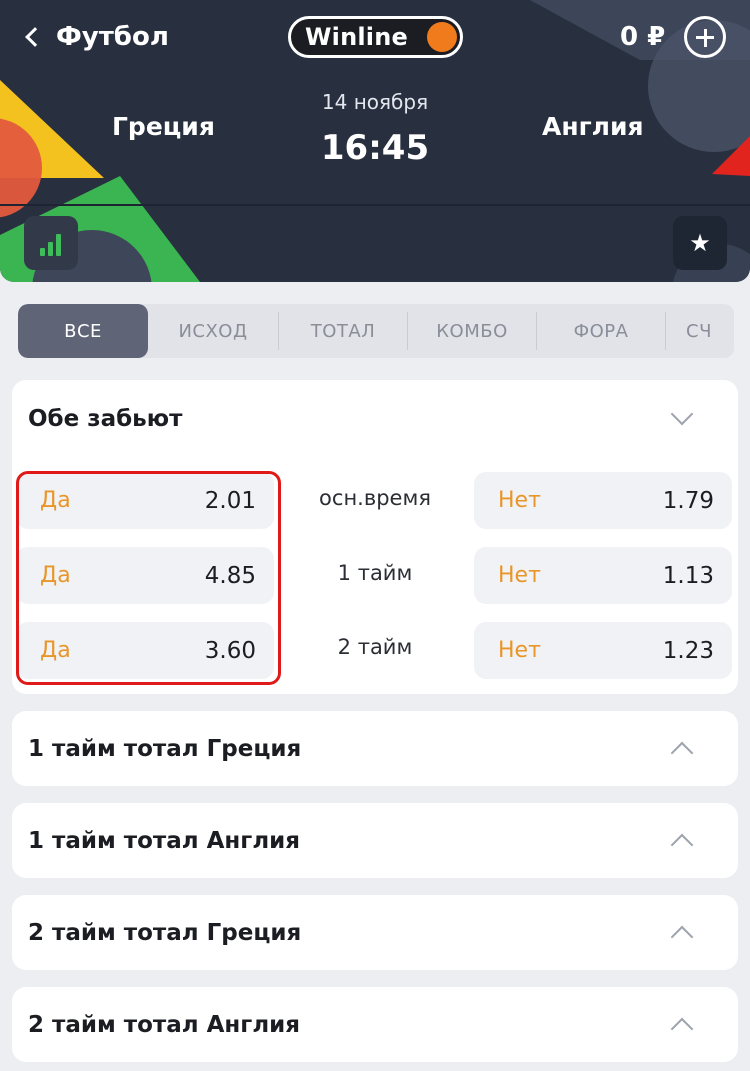 The height and width of the screenshot is (1071, 750). I want to click on chevron-left-icon, so click(35, 37).